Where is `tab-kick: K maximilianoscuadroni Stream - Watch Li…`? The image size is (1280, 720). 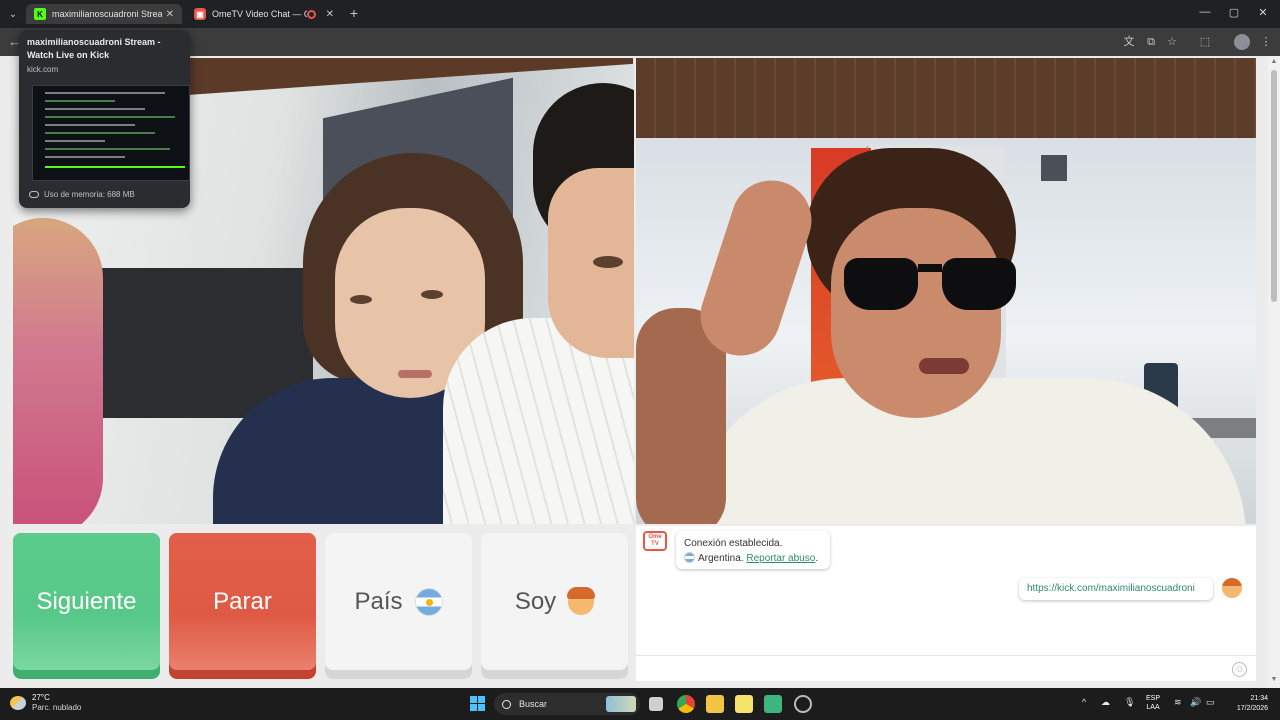 tab-kick: K maximilianoscuadroni Stream - Watch Li… is located at coordinates (104, 14).